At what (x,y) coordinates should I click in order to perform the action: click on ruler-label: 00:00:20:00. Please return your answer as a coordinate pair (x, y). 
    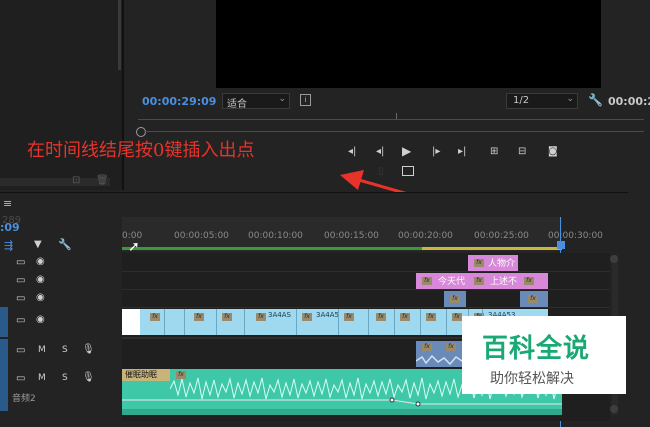
    Looking at the image, I should click on (425, 236).